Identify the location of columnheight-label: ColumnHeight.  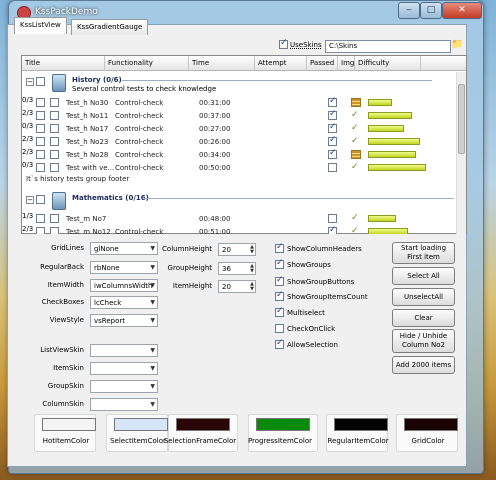
(187, 249).